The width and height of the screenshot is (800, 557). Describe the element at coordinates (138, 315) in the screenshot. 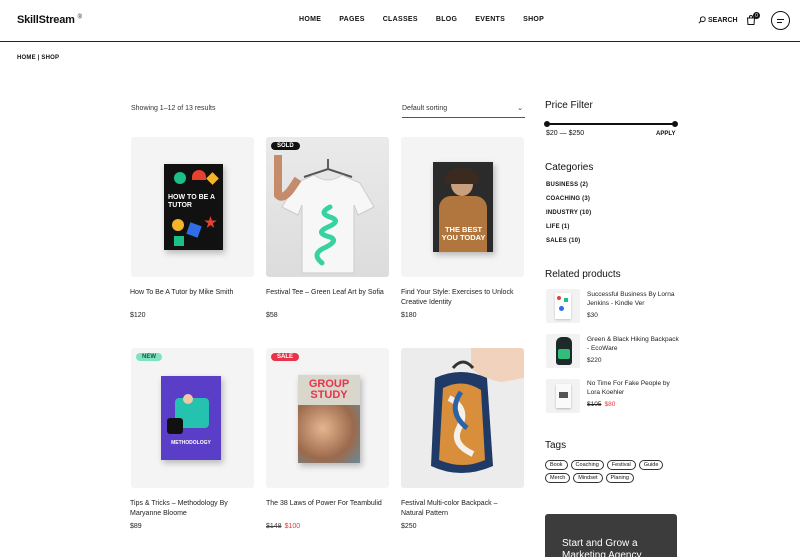

I see `price-value: $120` at that location.